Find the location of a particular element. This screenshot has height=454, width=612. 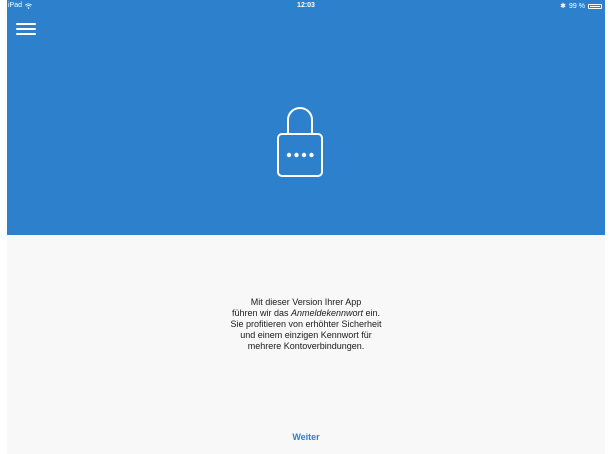

battery-icon is located at coordinates (595, 6).